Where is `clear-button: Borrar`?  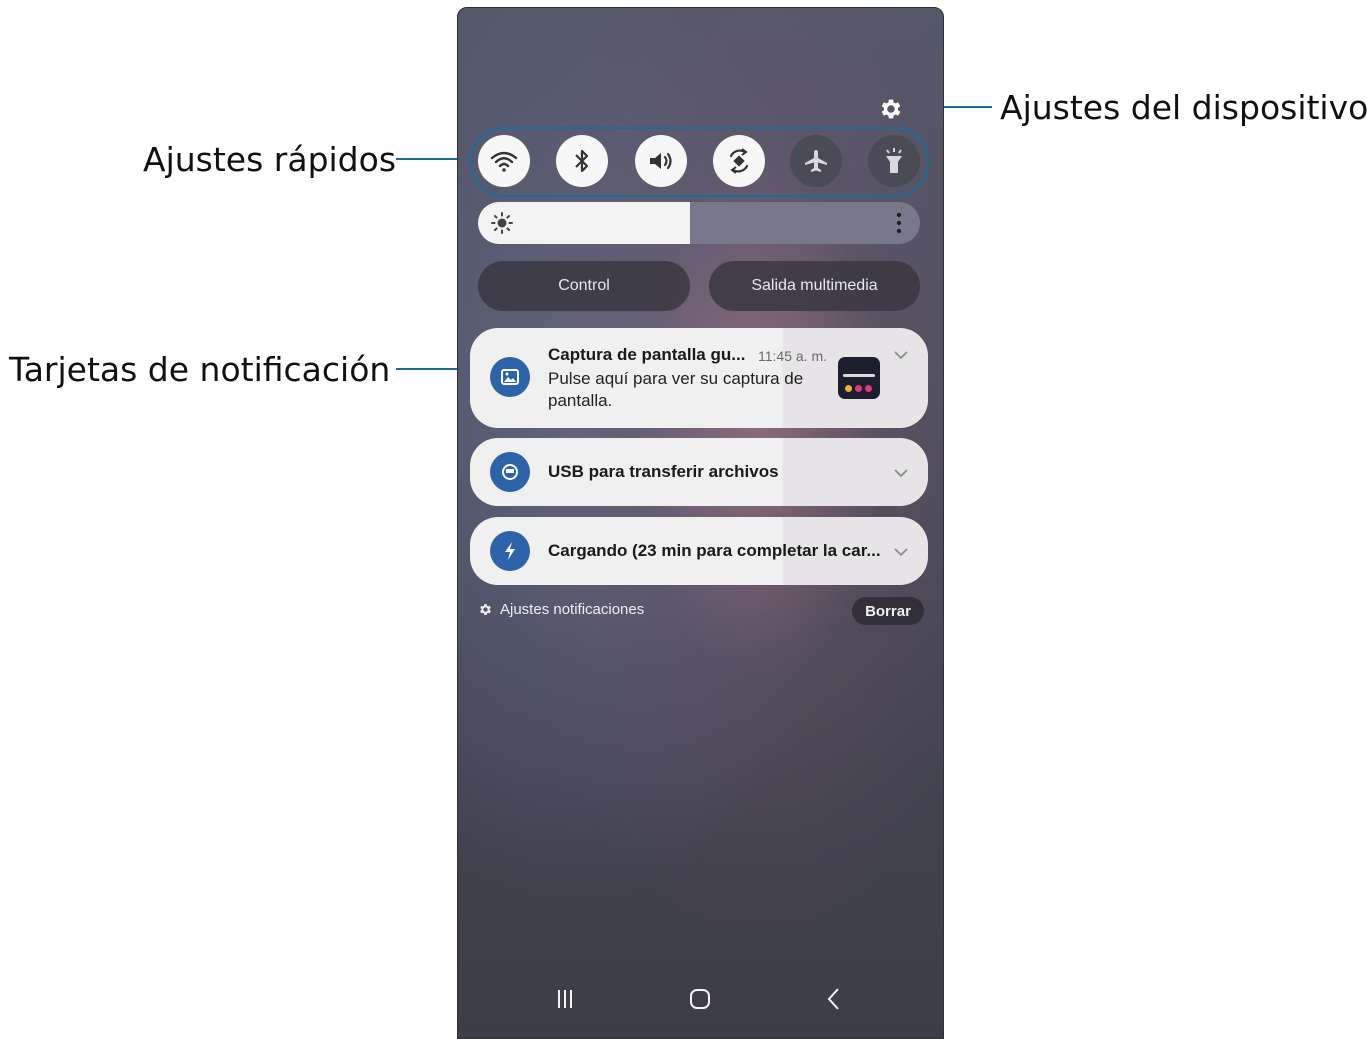
clear-button: Borrar is located at coordinates (888, 611).